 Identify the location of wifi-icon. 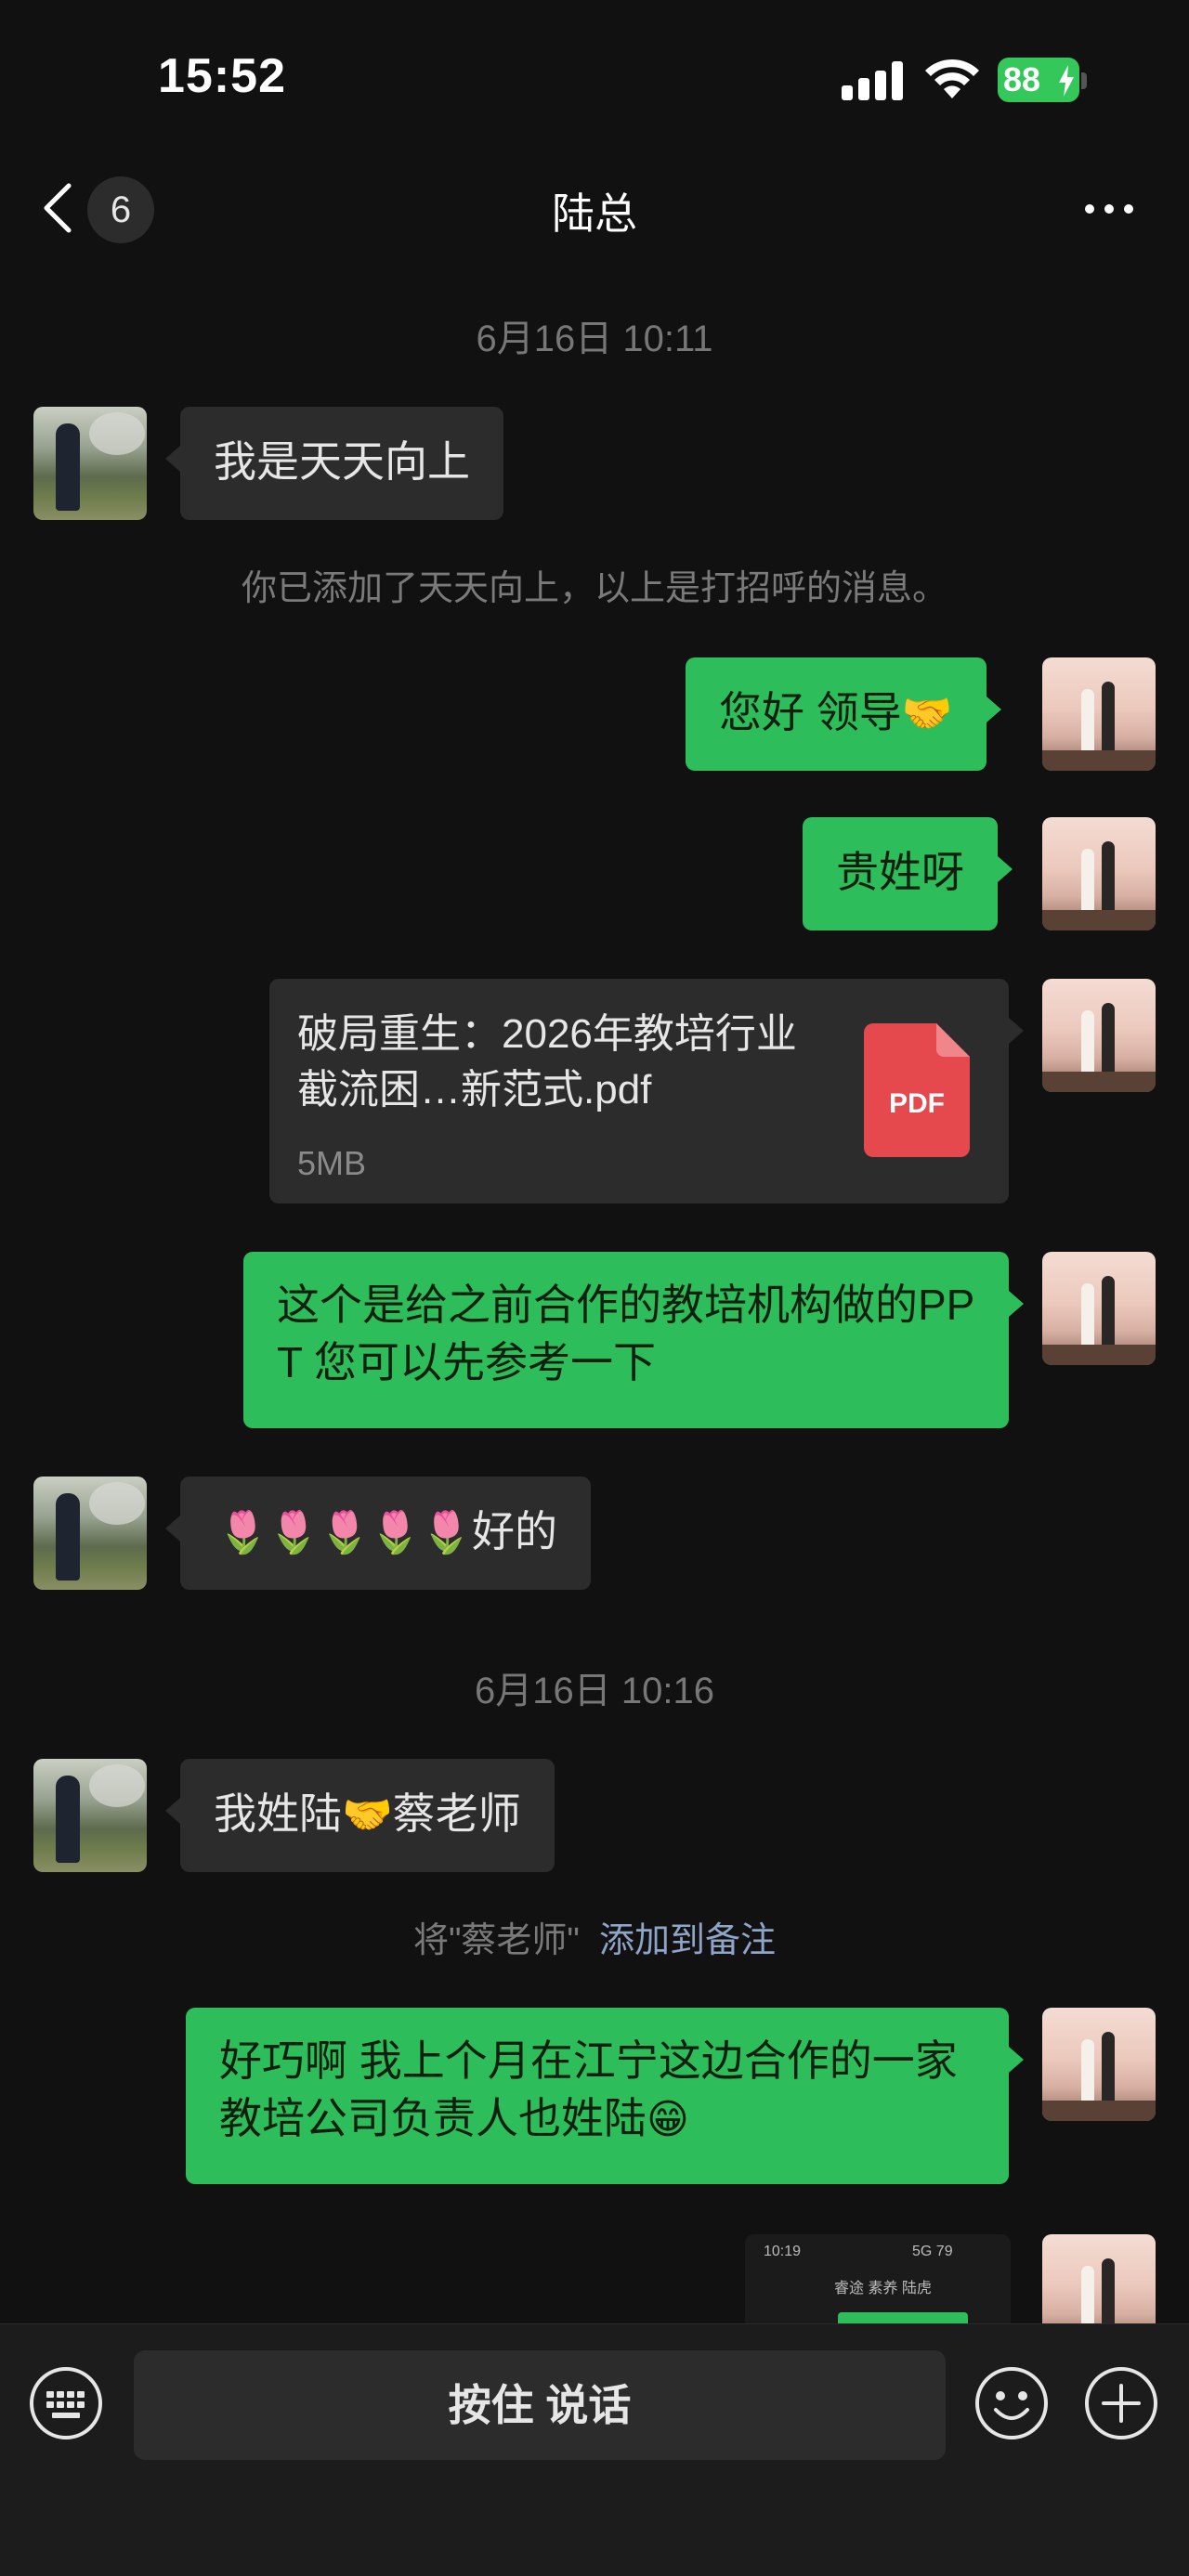
(952, 78).